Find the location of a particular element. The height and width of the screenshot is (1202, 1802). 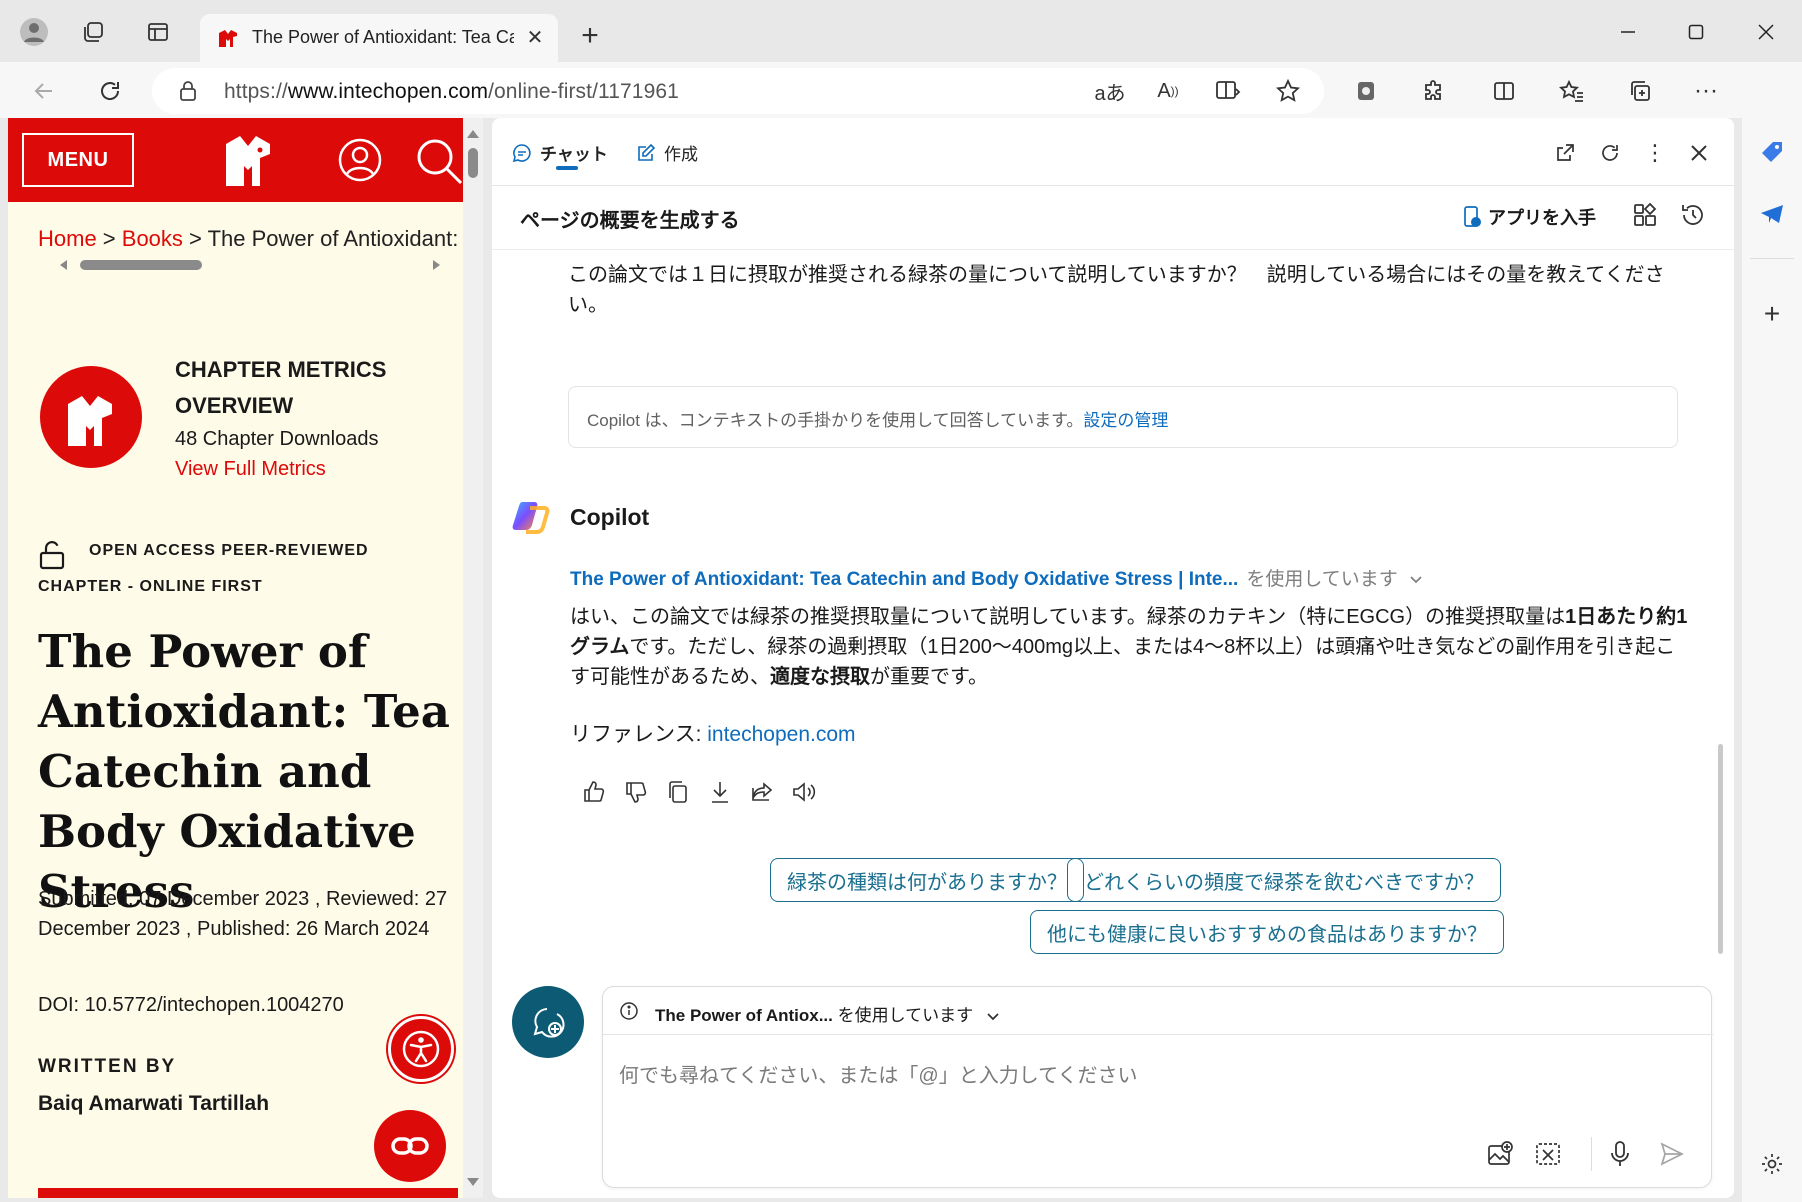

chapter-downloads: 48 Chapter Downloads is located at coordinates (277, 439).